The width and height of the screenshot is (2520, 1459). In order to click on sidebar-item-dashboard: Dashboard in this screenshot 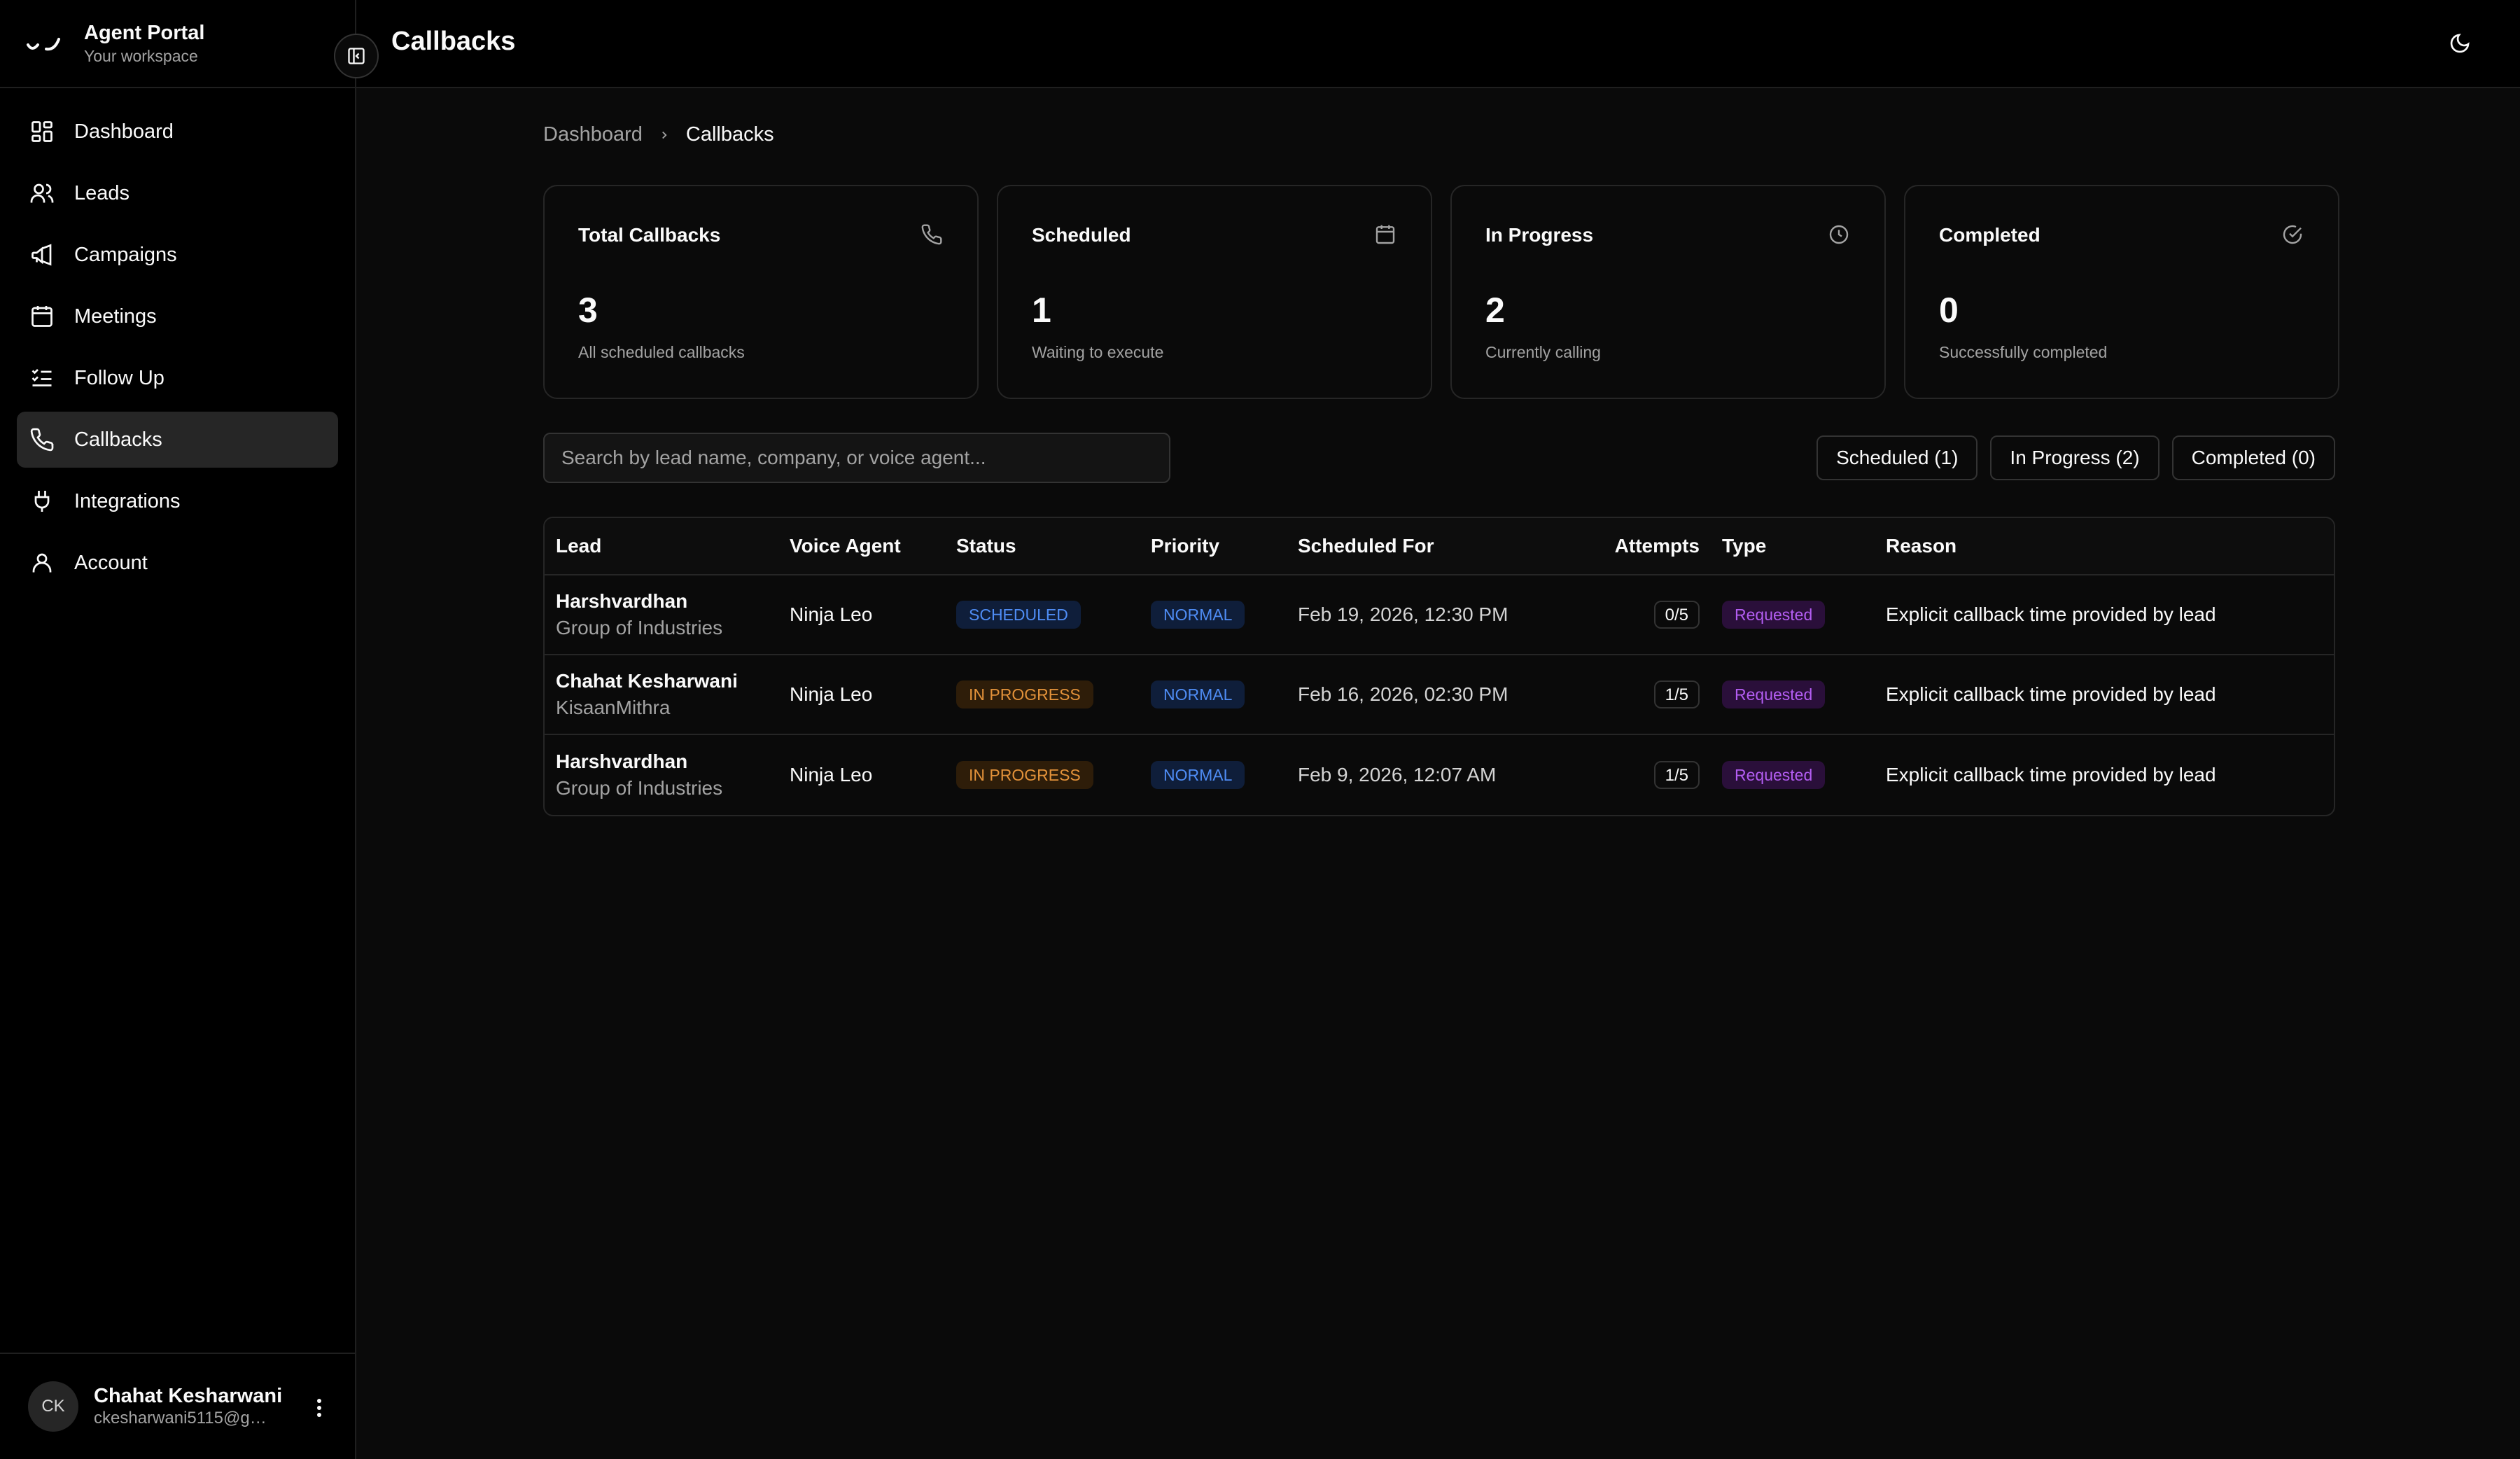, I will do `click(177, 132)`.